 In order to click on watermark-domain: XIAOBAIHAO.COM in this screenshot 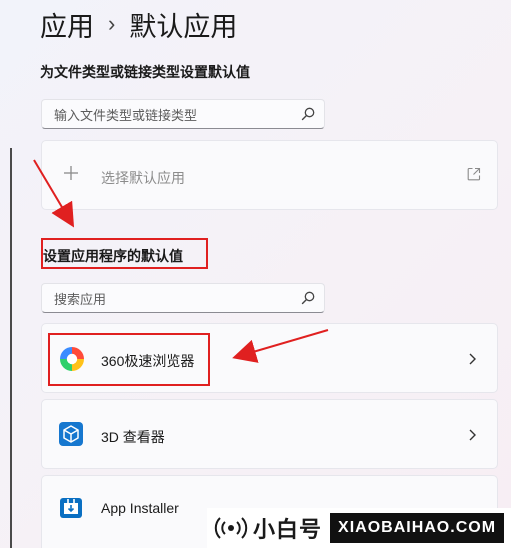, I will do `click(417, 528)`.